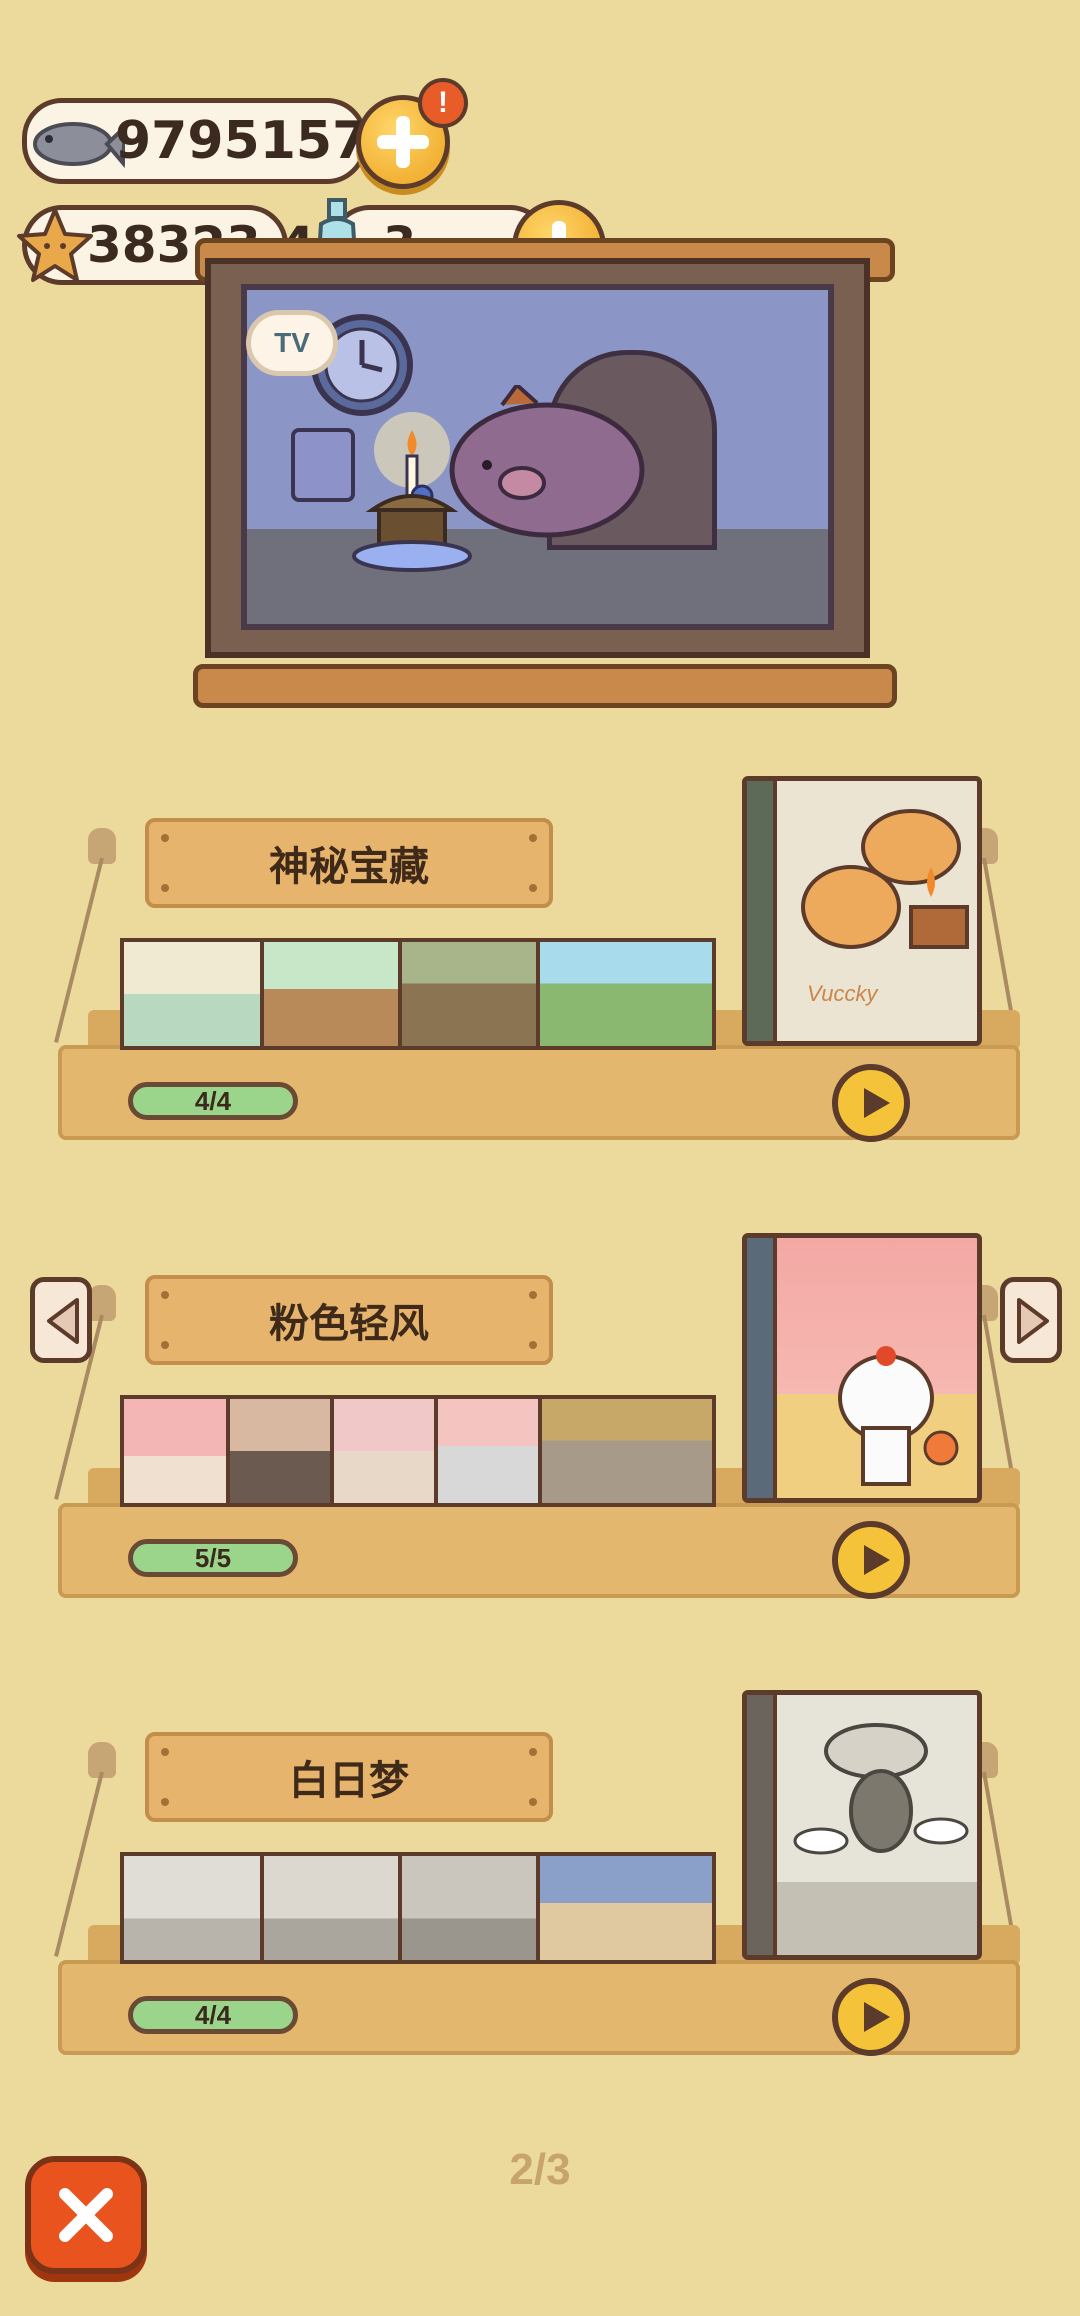  Describe the element at coordinates (349, 1781) in the screenshot. I see `album-title-text: 白日梦` at that location.